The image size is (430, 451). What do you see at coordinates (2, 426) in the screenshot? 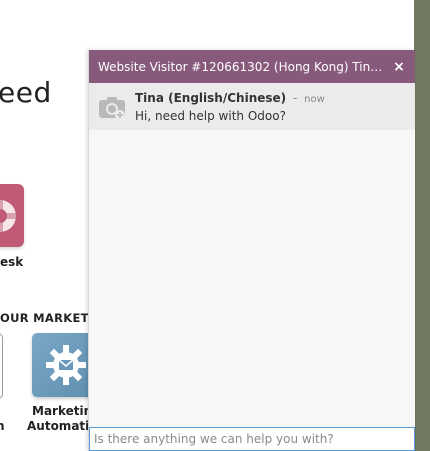
I see `app-tile-label-partial: n` at bounding box center [2, 426].